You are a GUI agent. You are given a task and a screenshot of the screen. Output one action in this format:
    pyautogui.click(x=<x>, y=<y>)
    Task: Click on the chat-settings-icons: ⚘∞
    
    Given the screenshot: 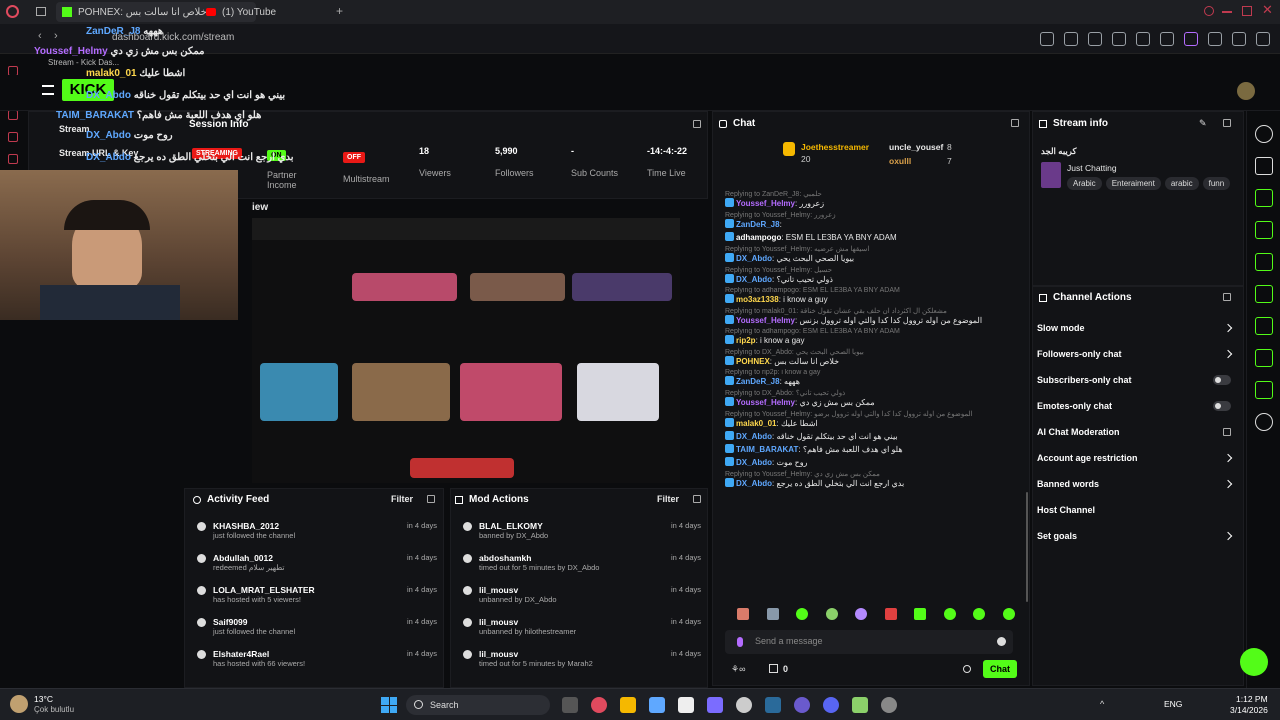 What is the action you would take?
    pyautogui.click(x=738, y=669)
    